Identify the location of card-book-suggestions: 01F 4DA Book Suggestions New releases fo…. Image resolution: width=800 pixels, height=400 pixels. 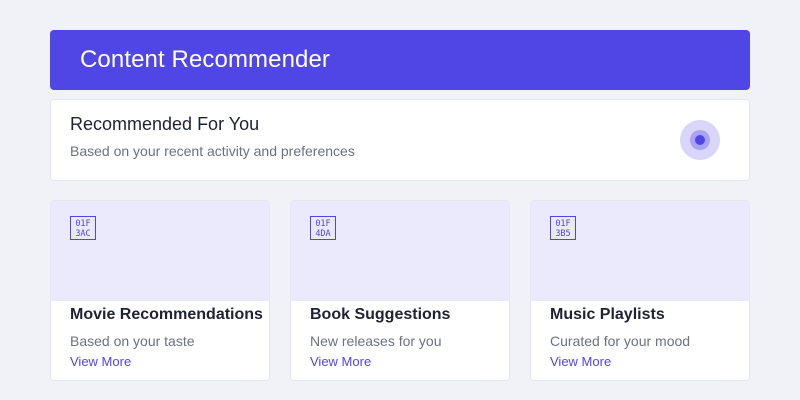
(400, 290).